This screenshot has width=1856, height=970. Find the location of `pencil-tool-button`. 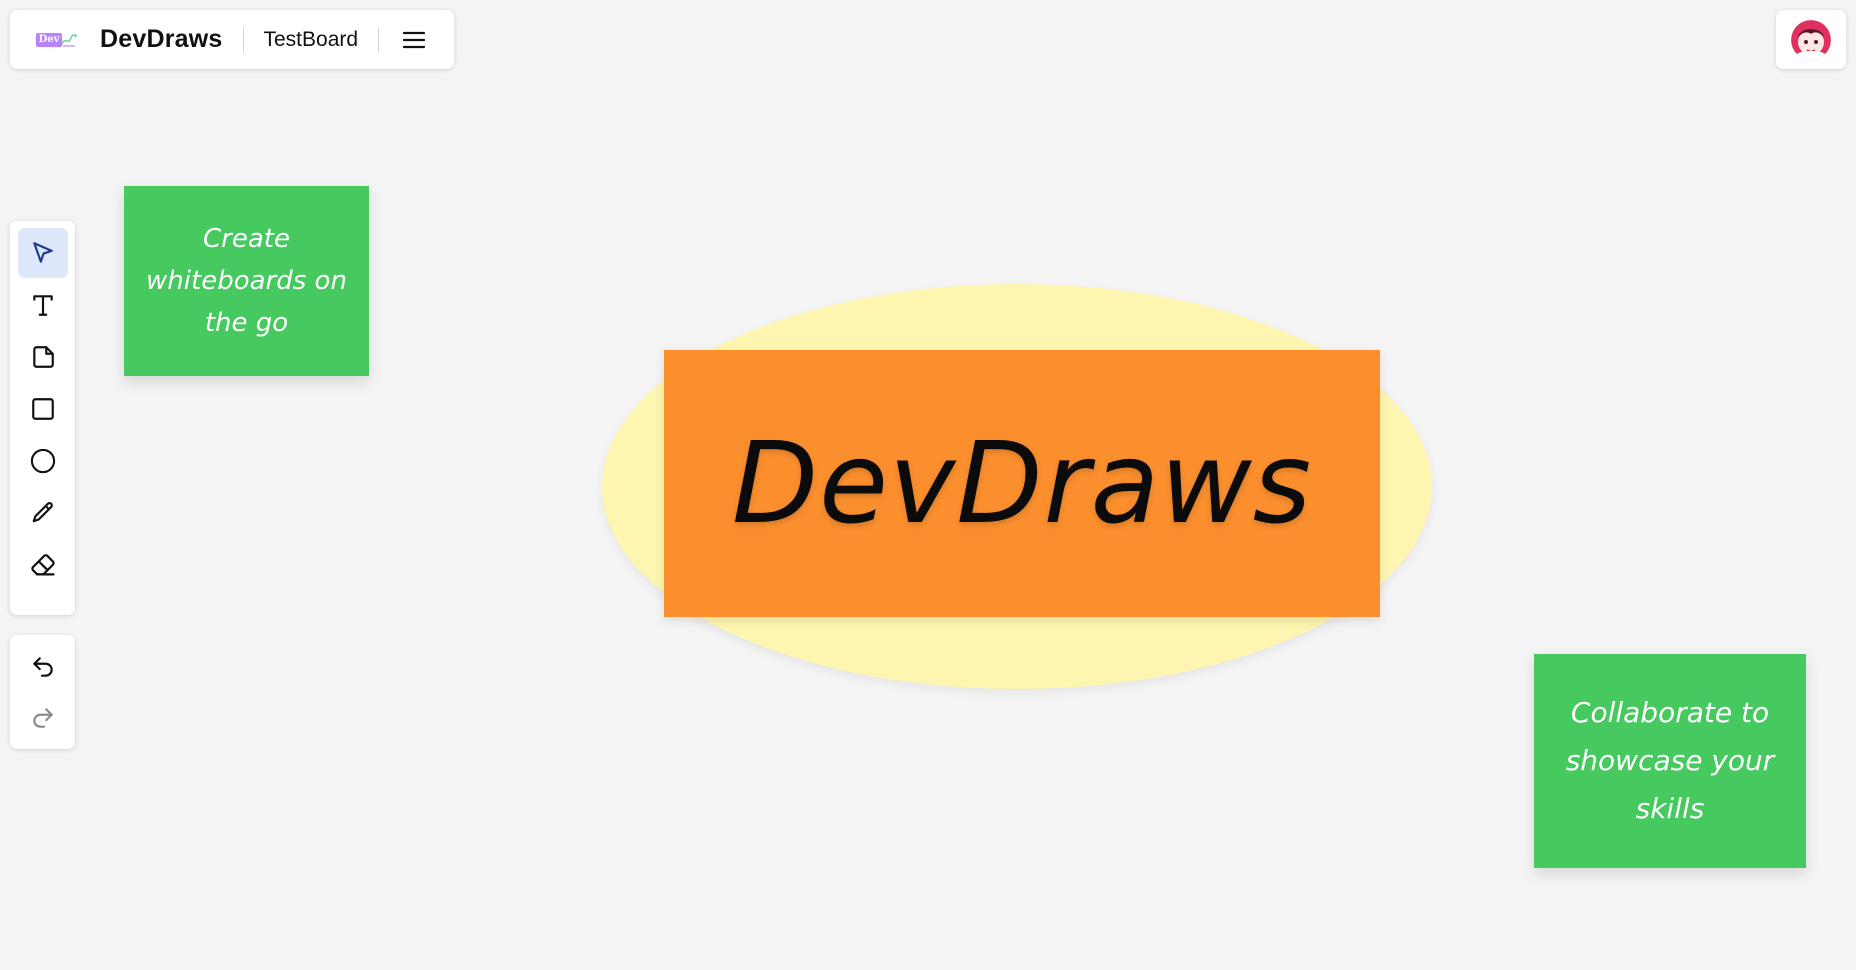

pencil-tool-button is located at coordinates (43, 513).